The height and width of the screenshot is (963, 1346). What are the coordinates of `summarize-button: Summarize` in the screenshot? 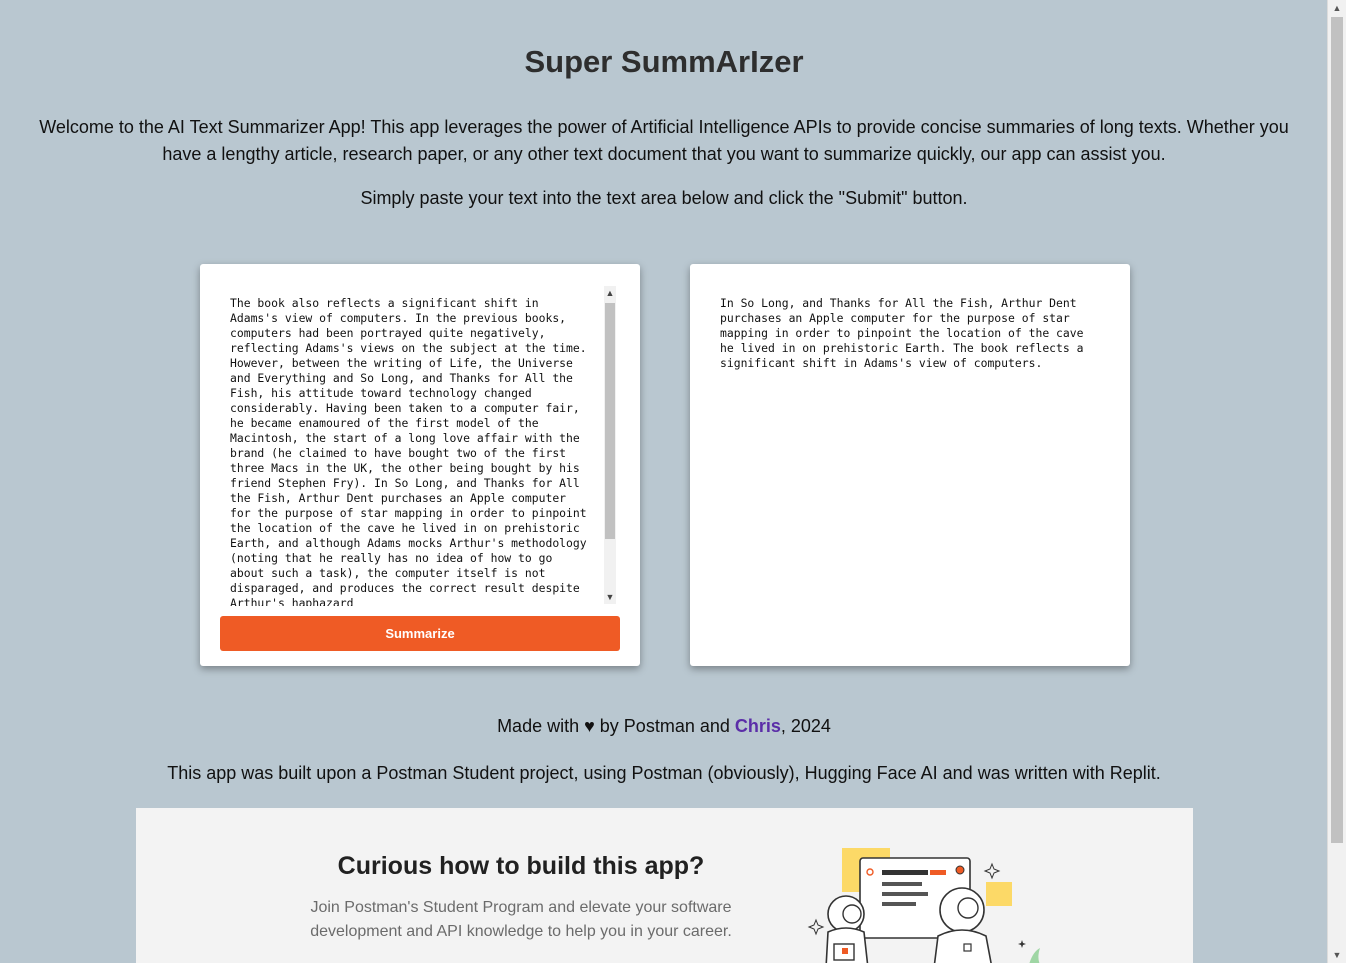 It's located at (420, 633).